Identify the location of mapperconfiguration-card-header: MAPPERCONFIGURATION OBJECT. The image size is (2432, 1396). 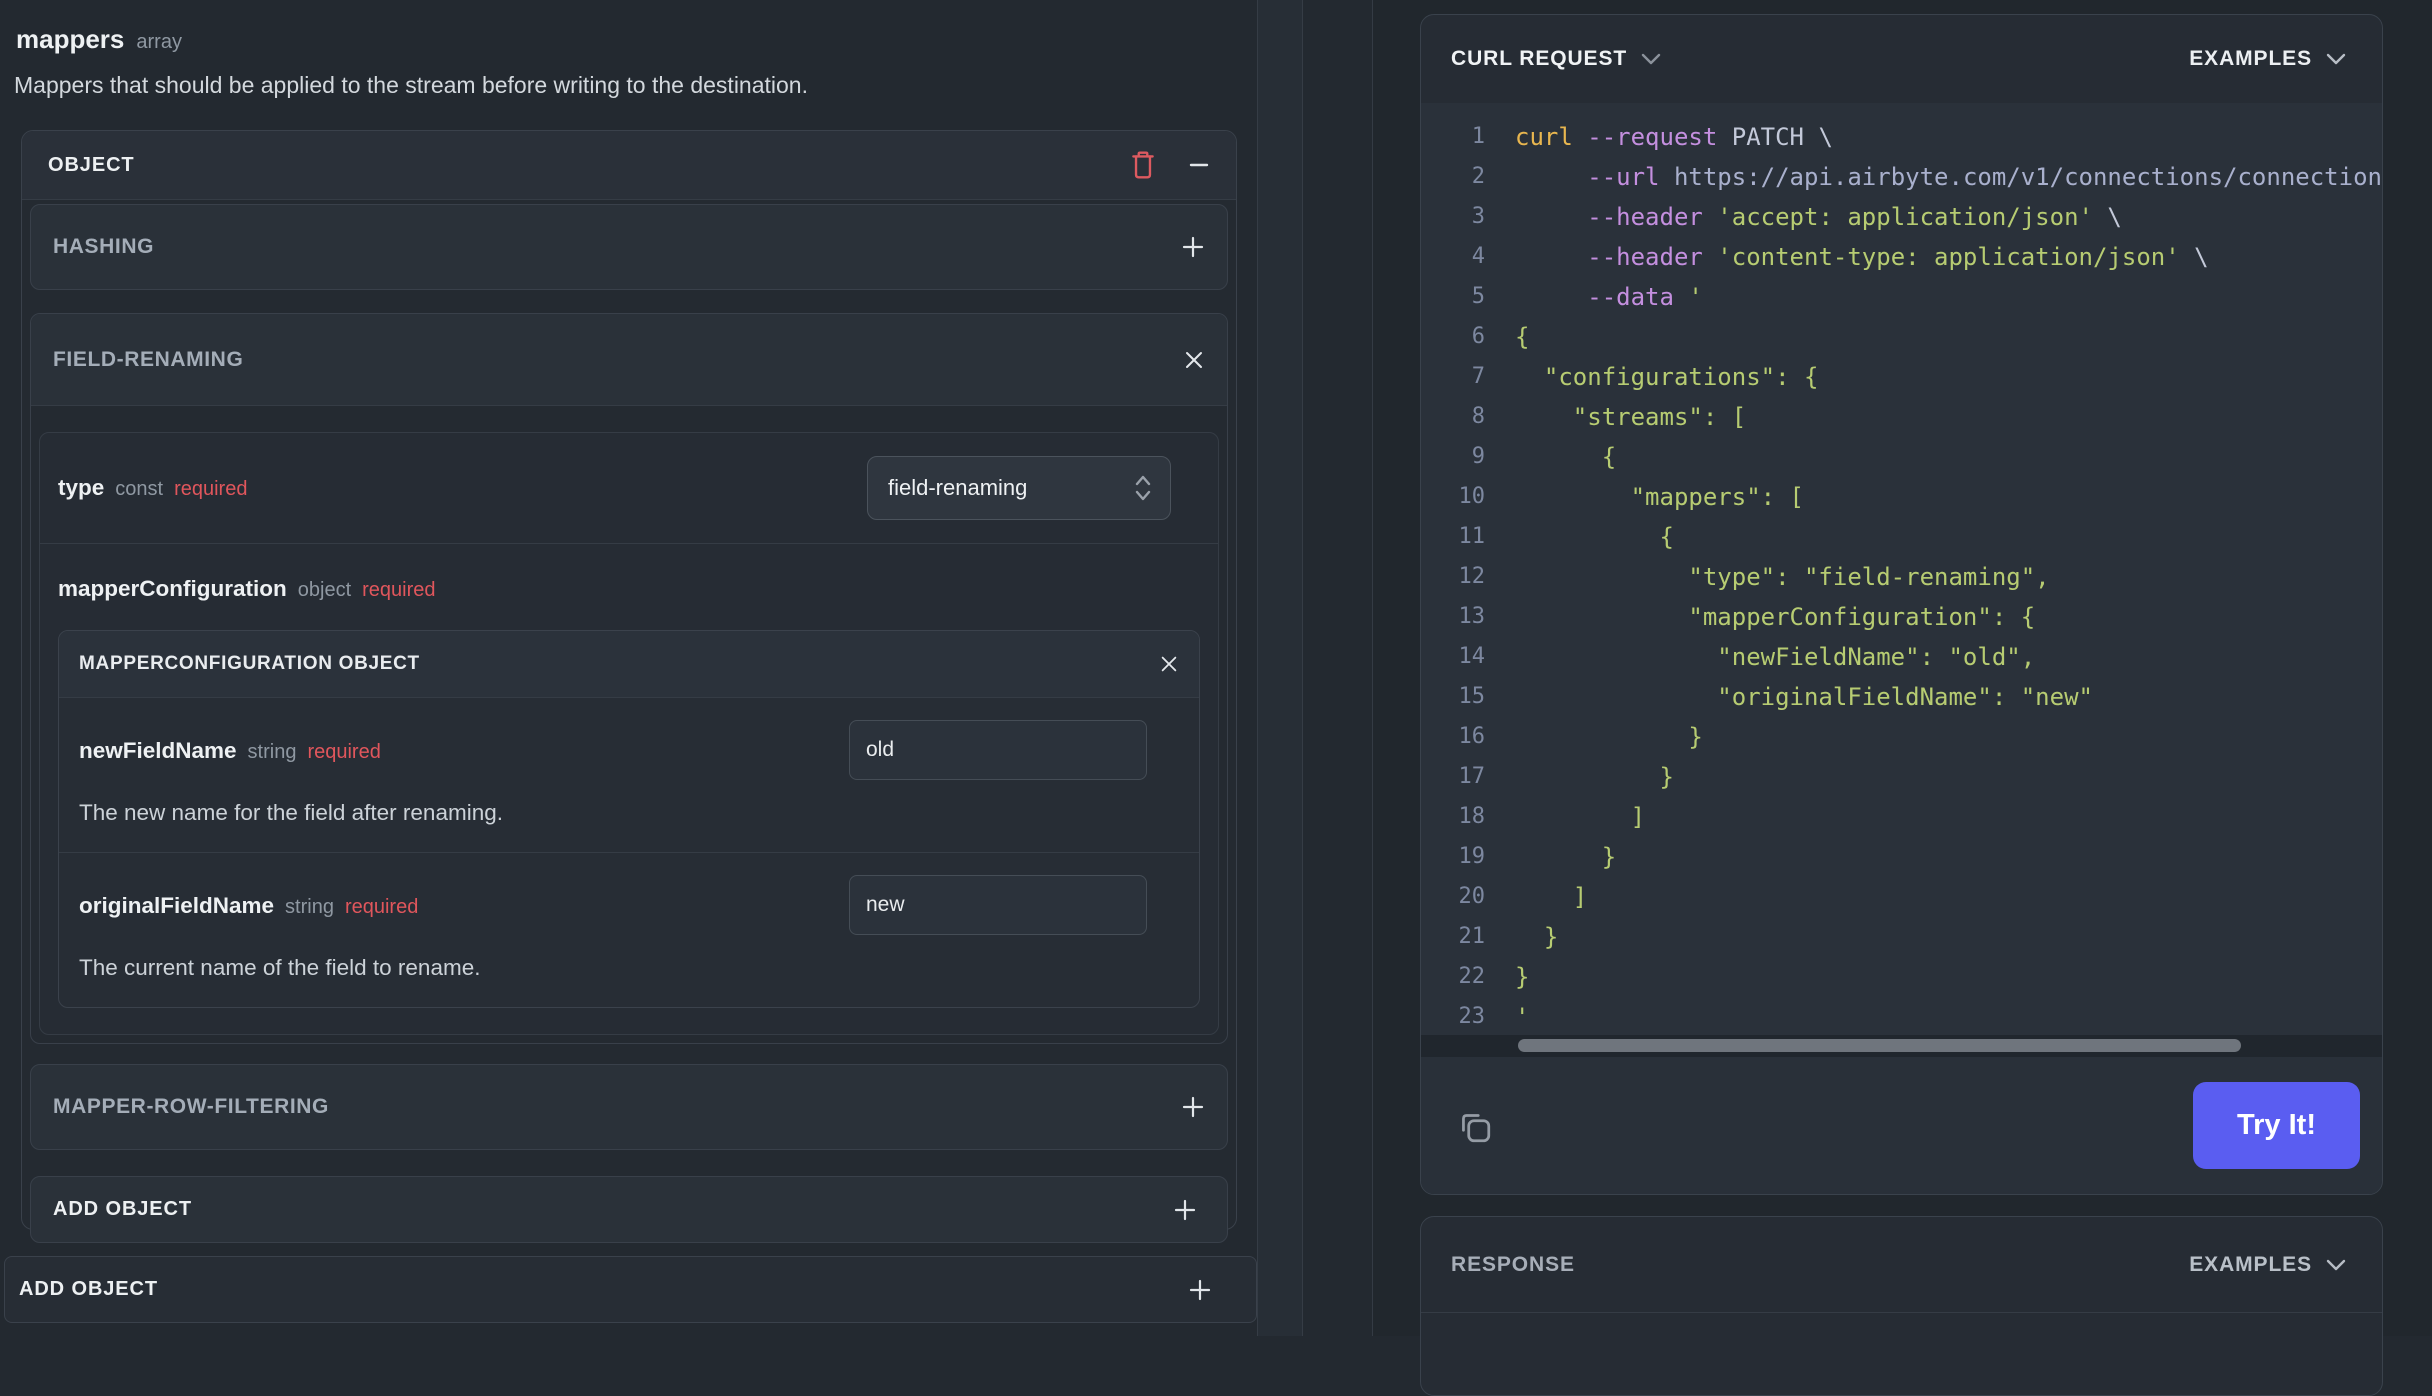
(629, 664).